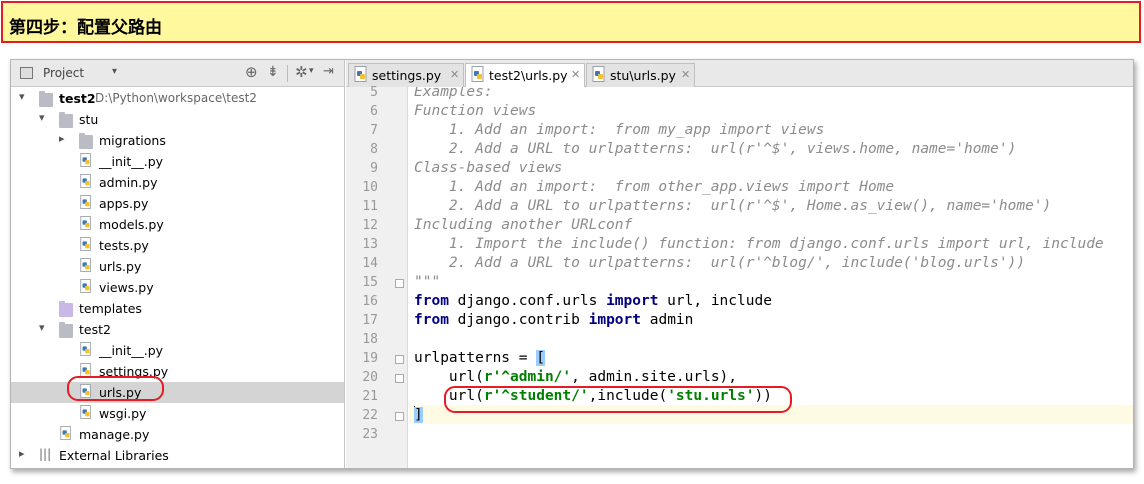  Describe the element at coordinates (177, 182) in the screenshot. I see `tree-item: admin.py` at that location.